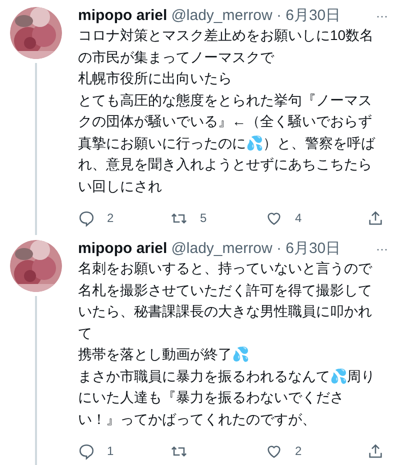 The width and height of the screenshot is (400, 465). What do you see at coordinates (226, 300) in the screenshot?
I see `tweet-text: 名刺をお願いすると、持っていないと言うので名札を撮影させていただく許可を得て撮影していたら、秘書課課長の大きな男性職員に叩かれて` at bounding box center [226, 300].